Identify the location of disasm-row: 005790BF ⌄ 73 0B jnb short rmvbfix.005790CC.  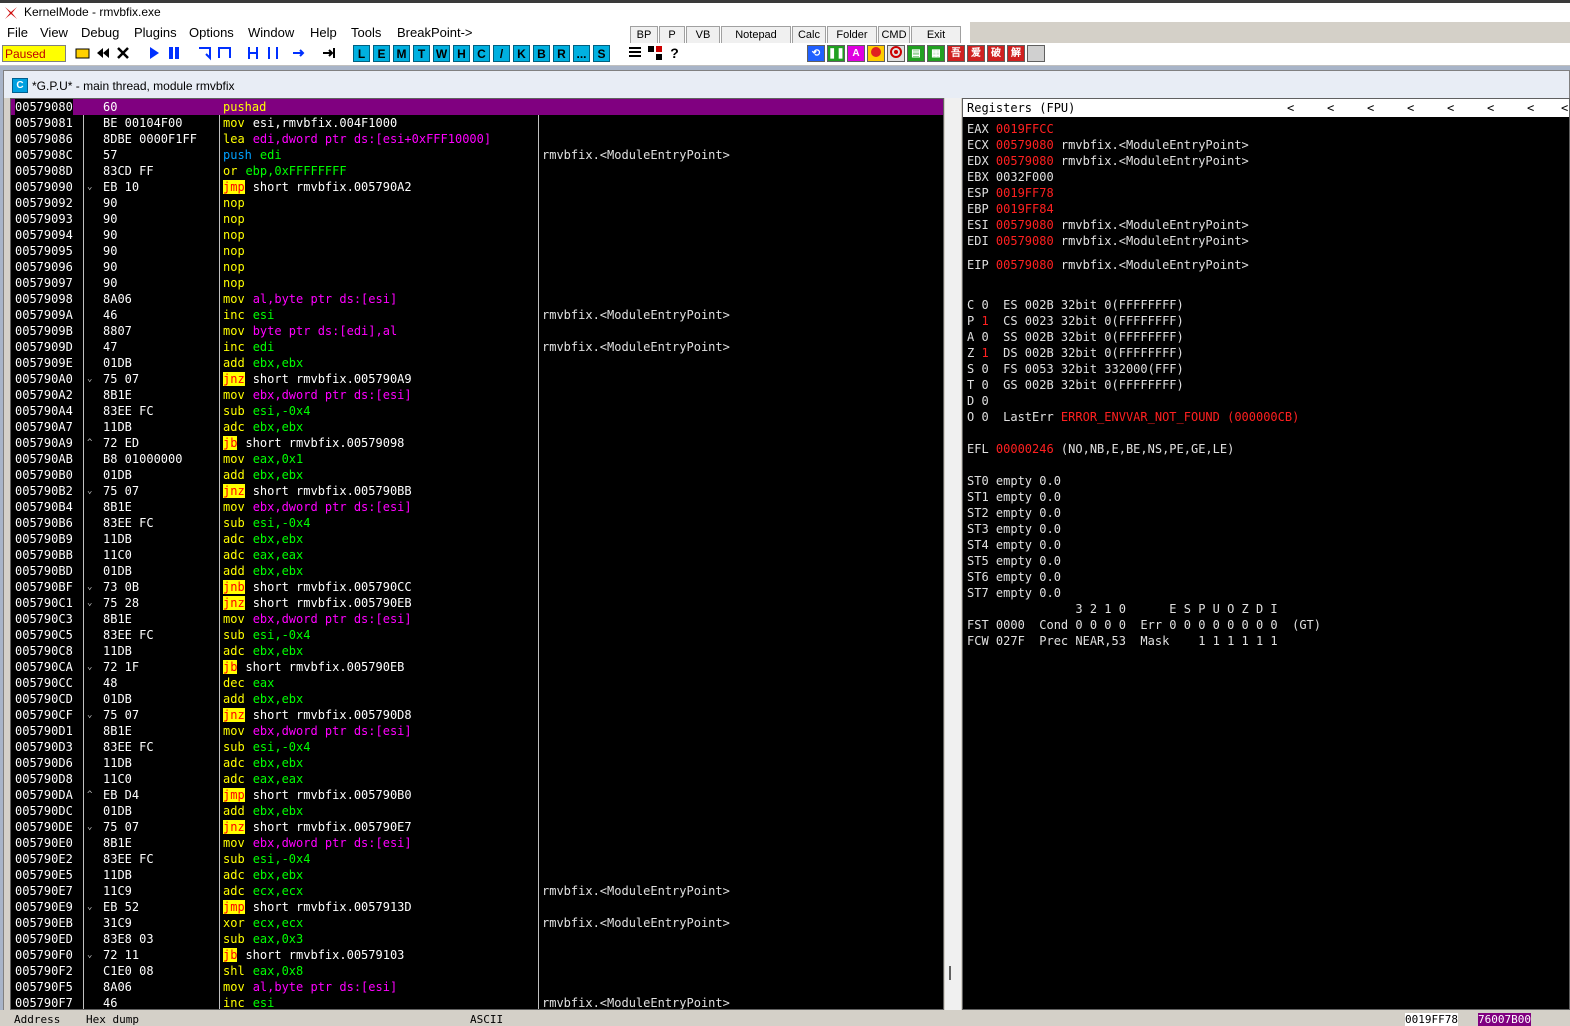
(477, 587).